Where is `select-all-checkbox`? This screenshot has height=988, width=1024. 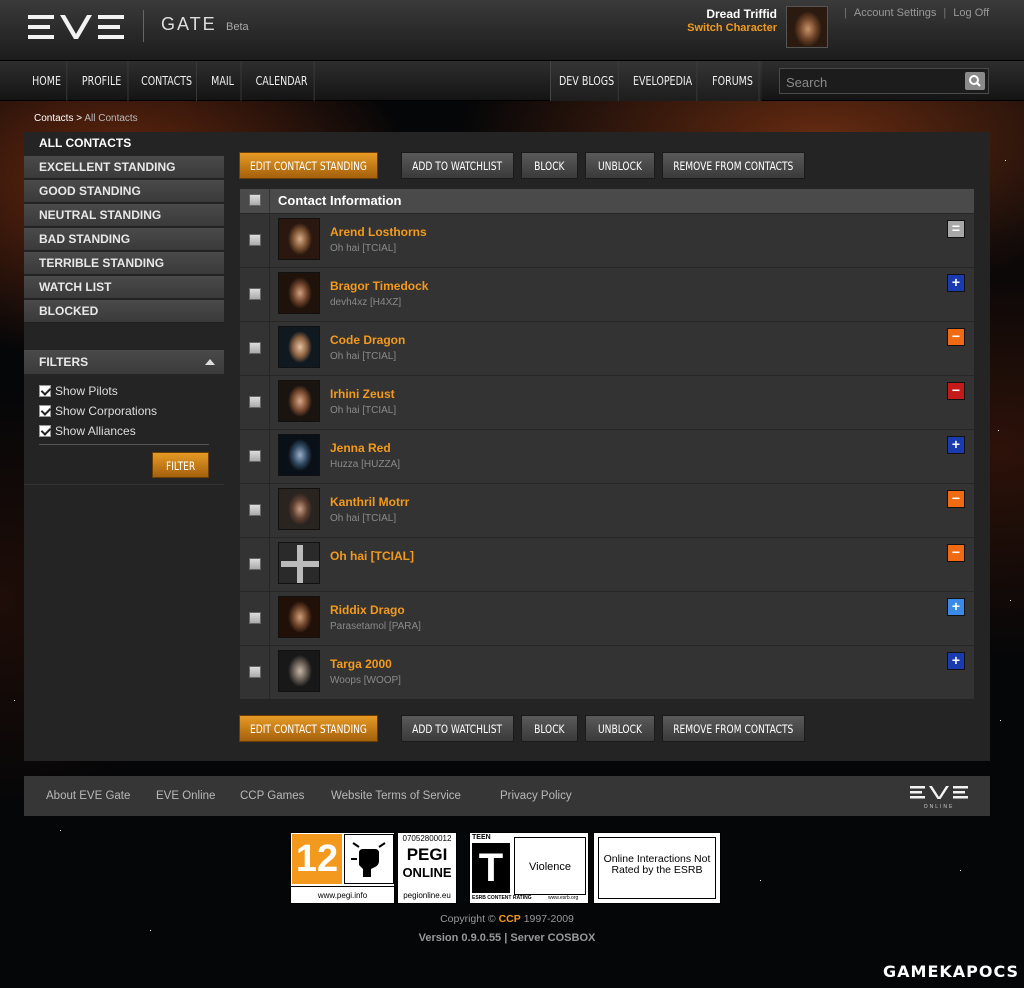 select-all-checkbox is located at coordinates (255, 200).